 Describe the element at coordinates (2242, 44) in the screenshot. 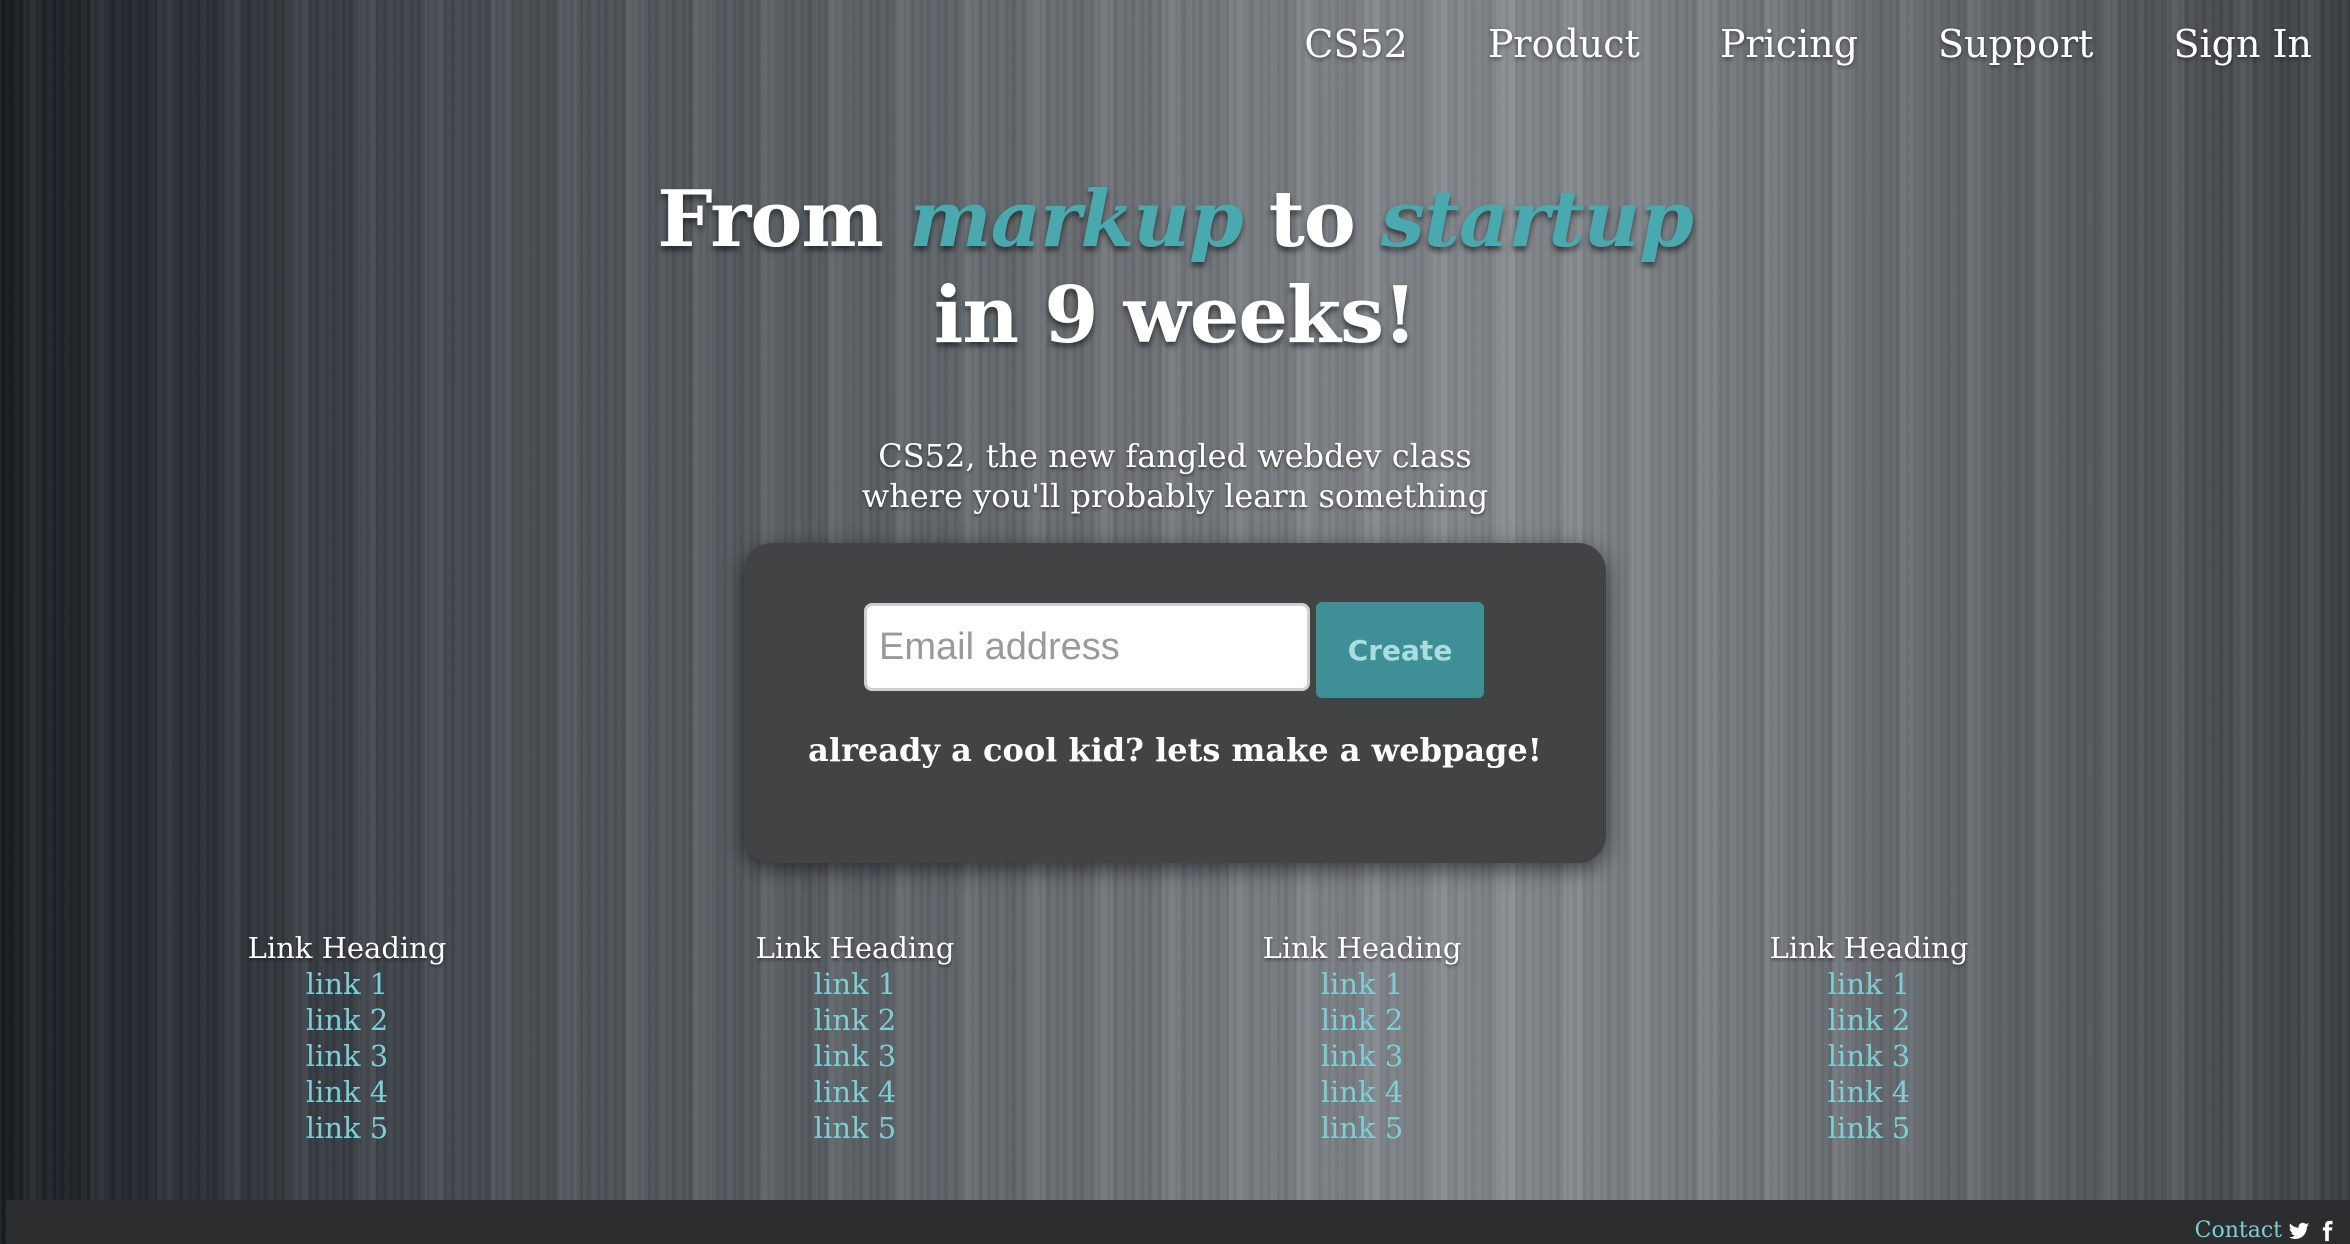

I see `nav-item-sign-in: Sign In` at that location.